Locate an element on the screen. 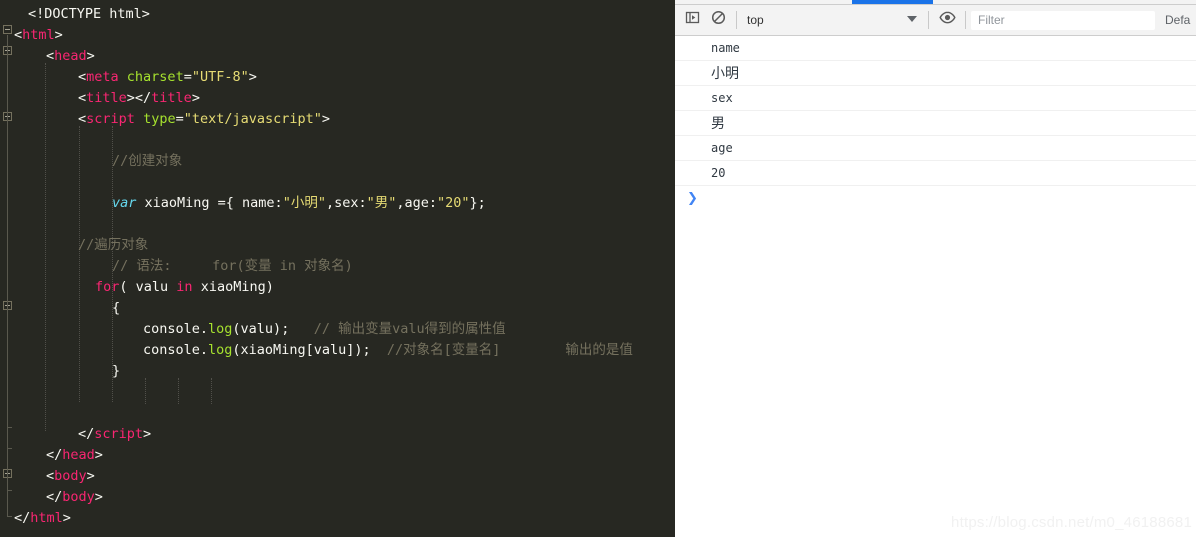  code-line: { is located at coordinates (116, 308).